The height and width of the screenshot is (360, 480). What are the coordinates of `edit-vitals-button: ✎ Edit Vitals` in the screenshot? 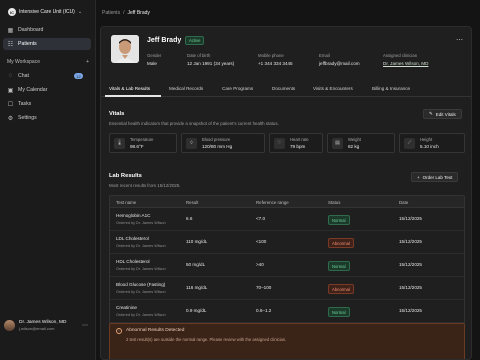 It's located at (442, 114).